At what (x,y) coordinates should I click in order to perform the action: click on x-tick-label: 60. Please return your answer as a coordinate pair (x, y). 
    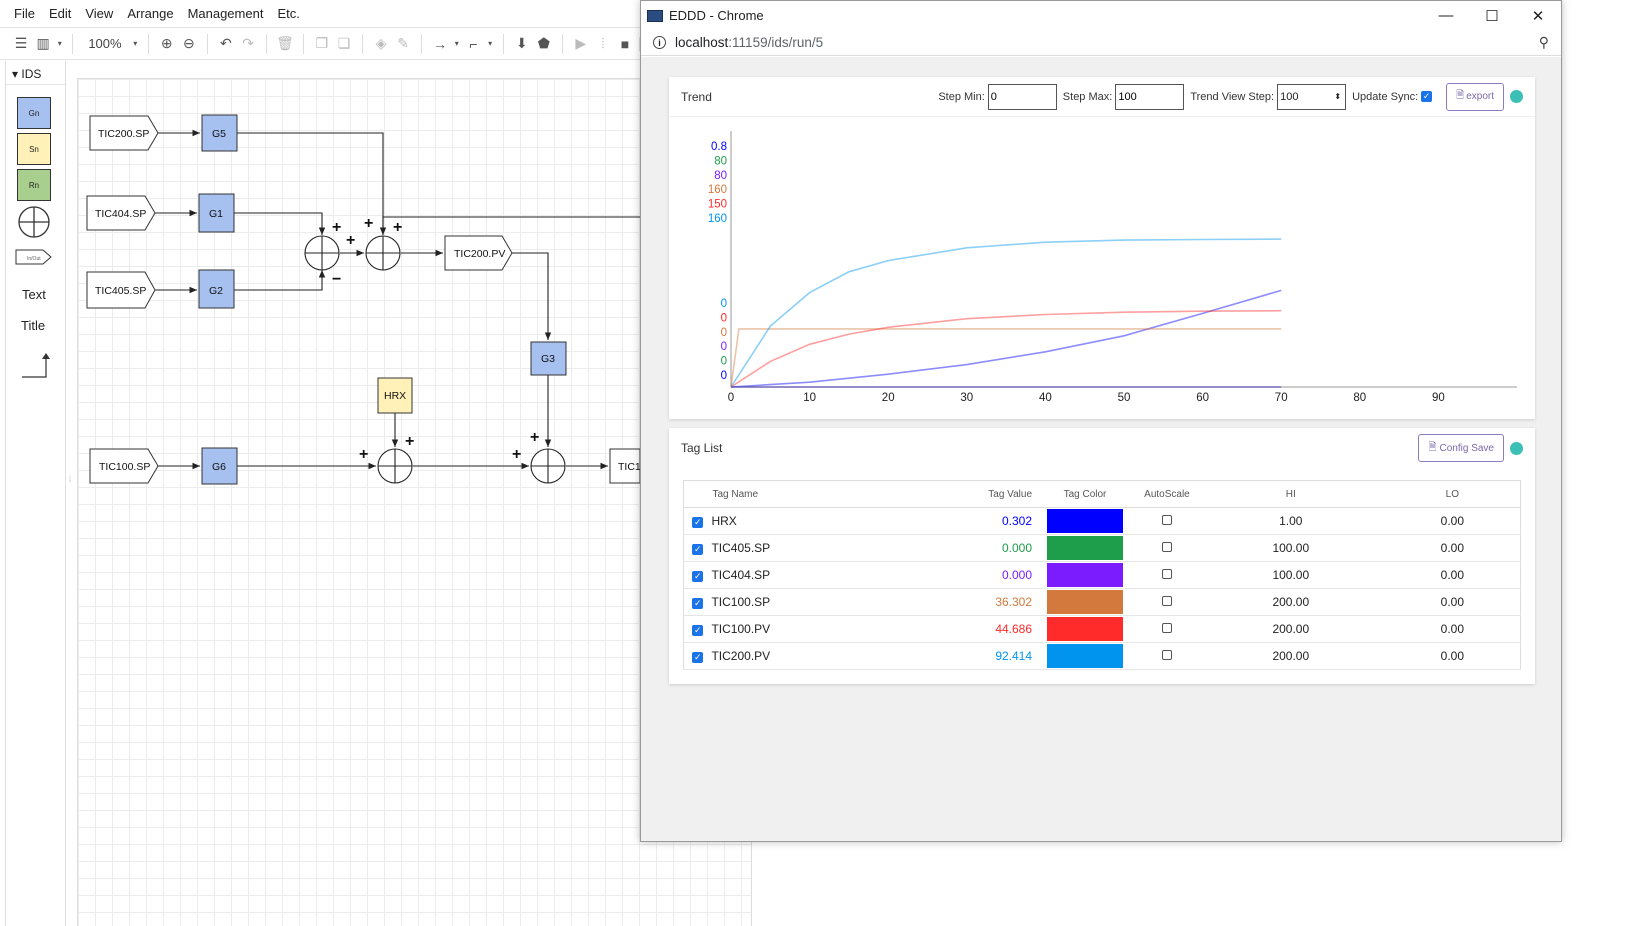
    Looking at the image, I should click on (1202, 398).